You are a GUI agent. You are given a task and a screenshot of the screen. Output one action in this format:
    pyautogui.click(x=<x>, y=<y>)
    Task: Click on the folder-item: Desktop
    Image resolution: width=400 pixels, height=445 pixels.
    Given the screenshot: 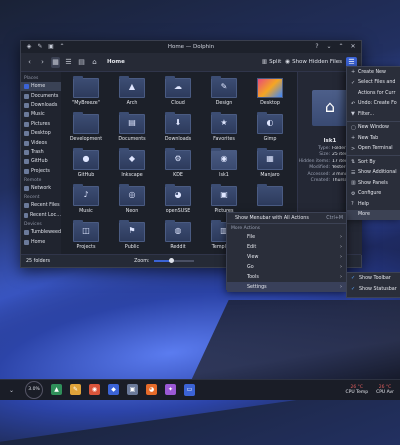 What is the action you would take?
    pyautogui.click(x=270, y=93)
    